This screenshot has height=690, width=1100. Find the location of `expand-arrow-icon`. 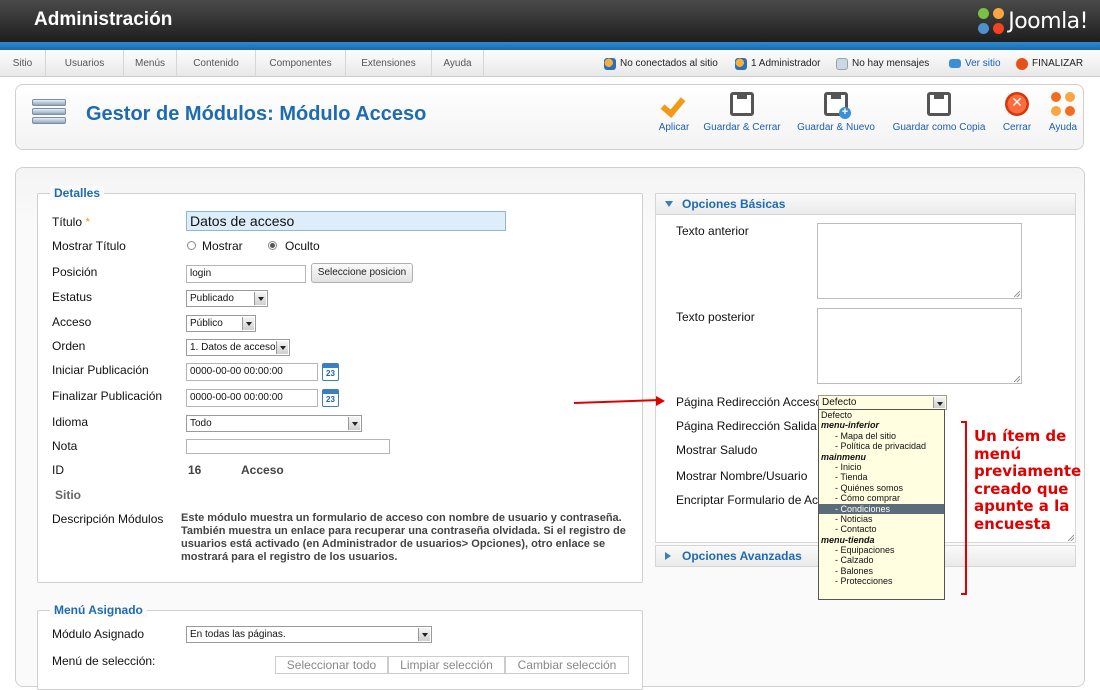

expand-arrow-icon is located at coordinates (668, 556).